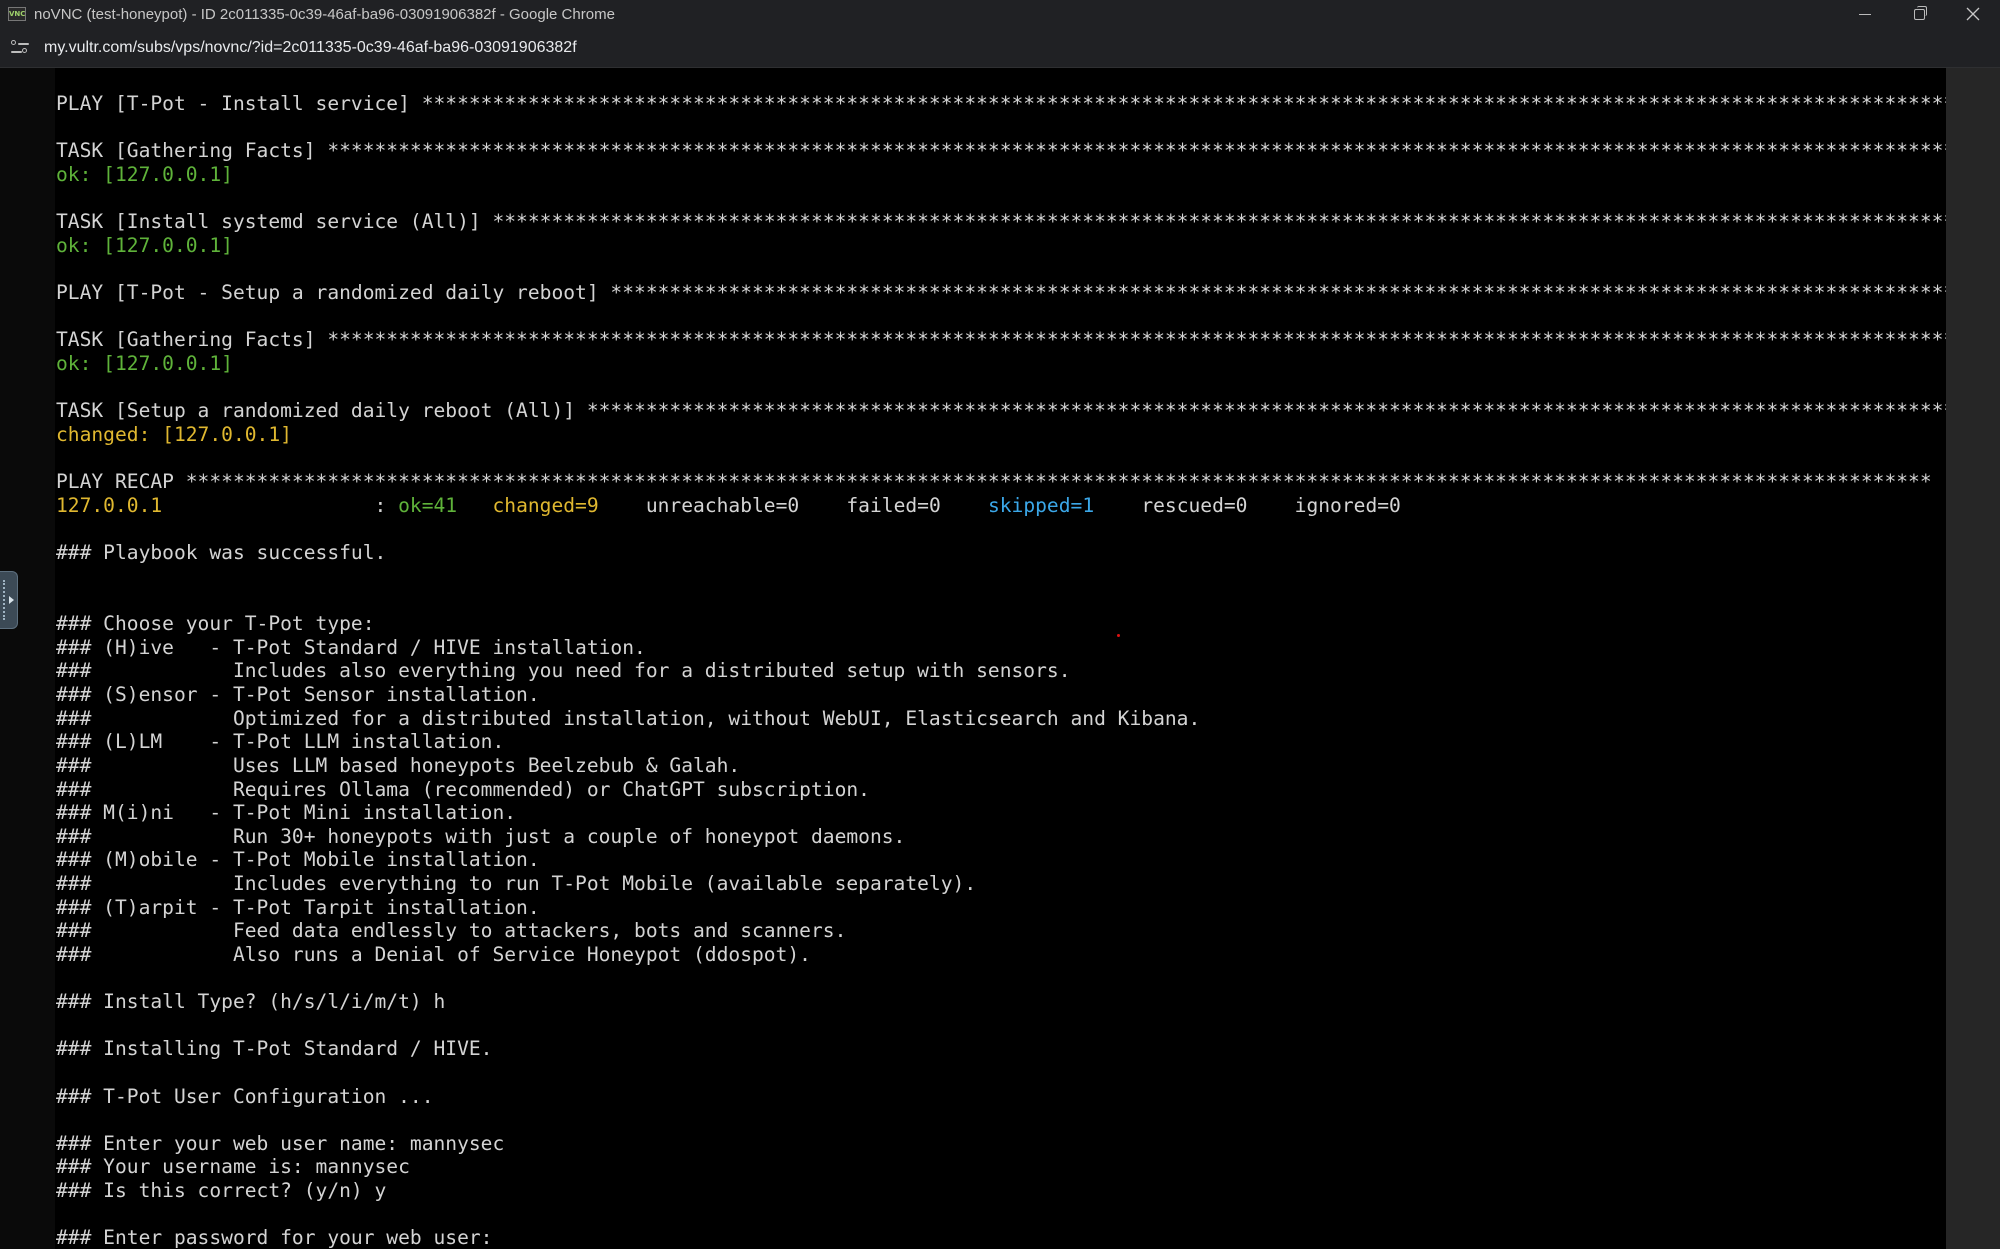 The image size is (2000, 1249). What do you see at coordinates (221, 1190) in the screenshot?
I see `terminal-line: ### Is this correct? (y/n) y` at bounding box center [221, 1190].